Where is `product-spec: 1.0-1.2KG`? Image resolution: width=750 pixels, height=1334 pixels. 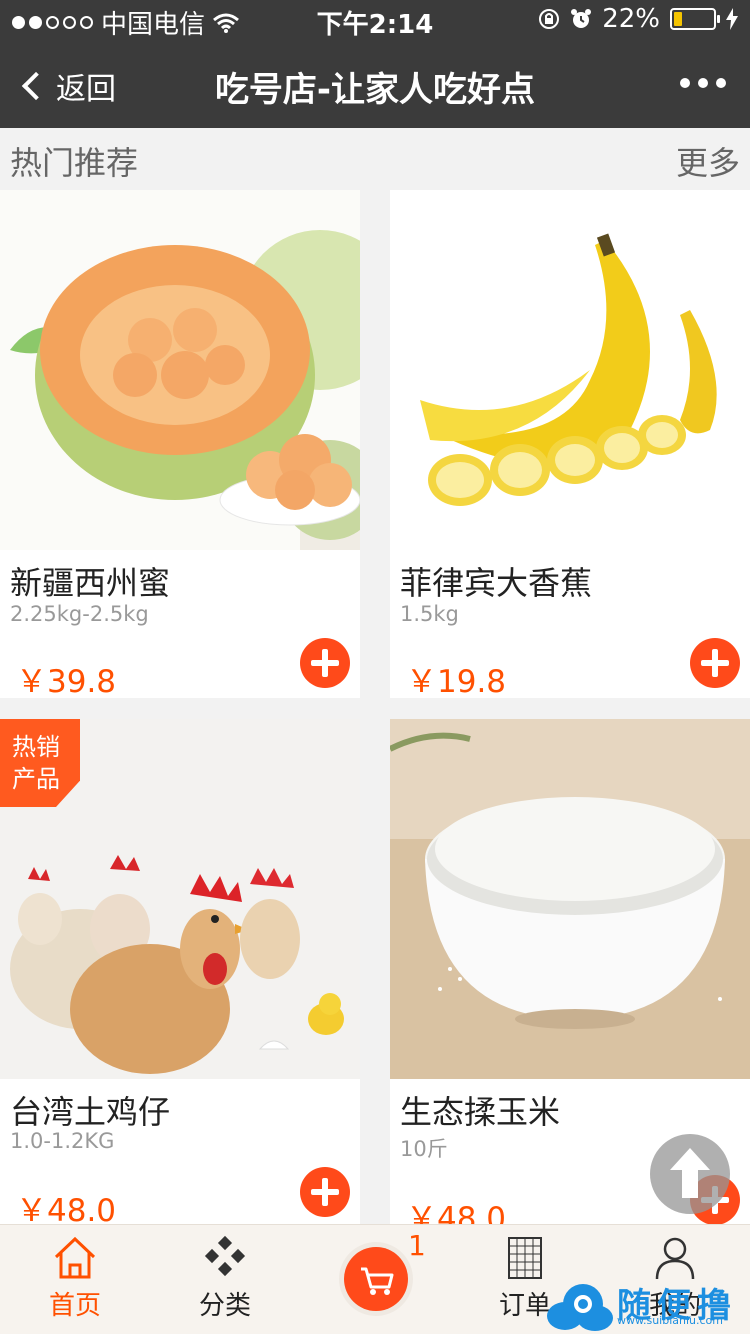
product-spec: 1.0-1.2KG is located at coordinates (62, 1141).